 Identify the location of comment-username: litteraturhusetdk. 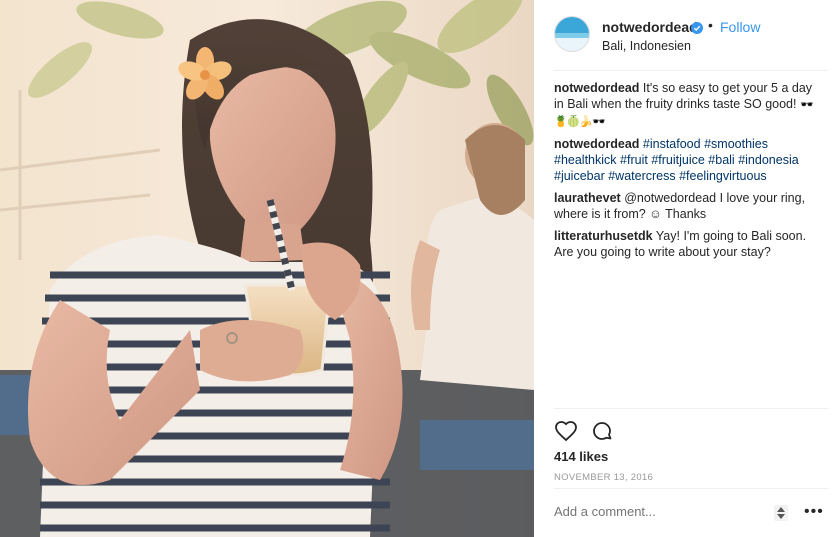
(603, 236).